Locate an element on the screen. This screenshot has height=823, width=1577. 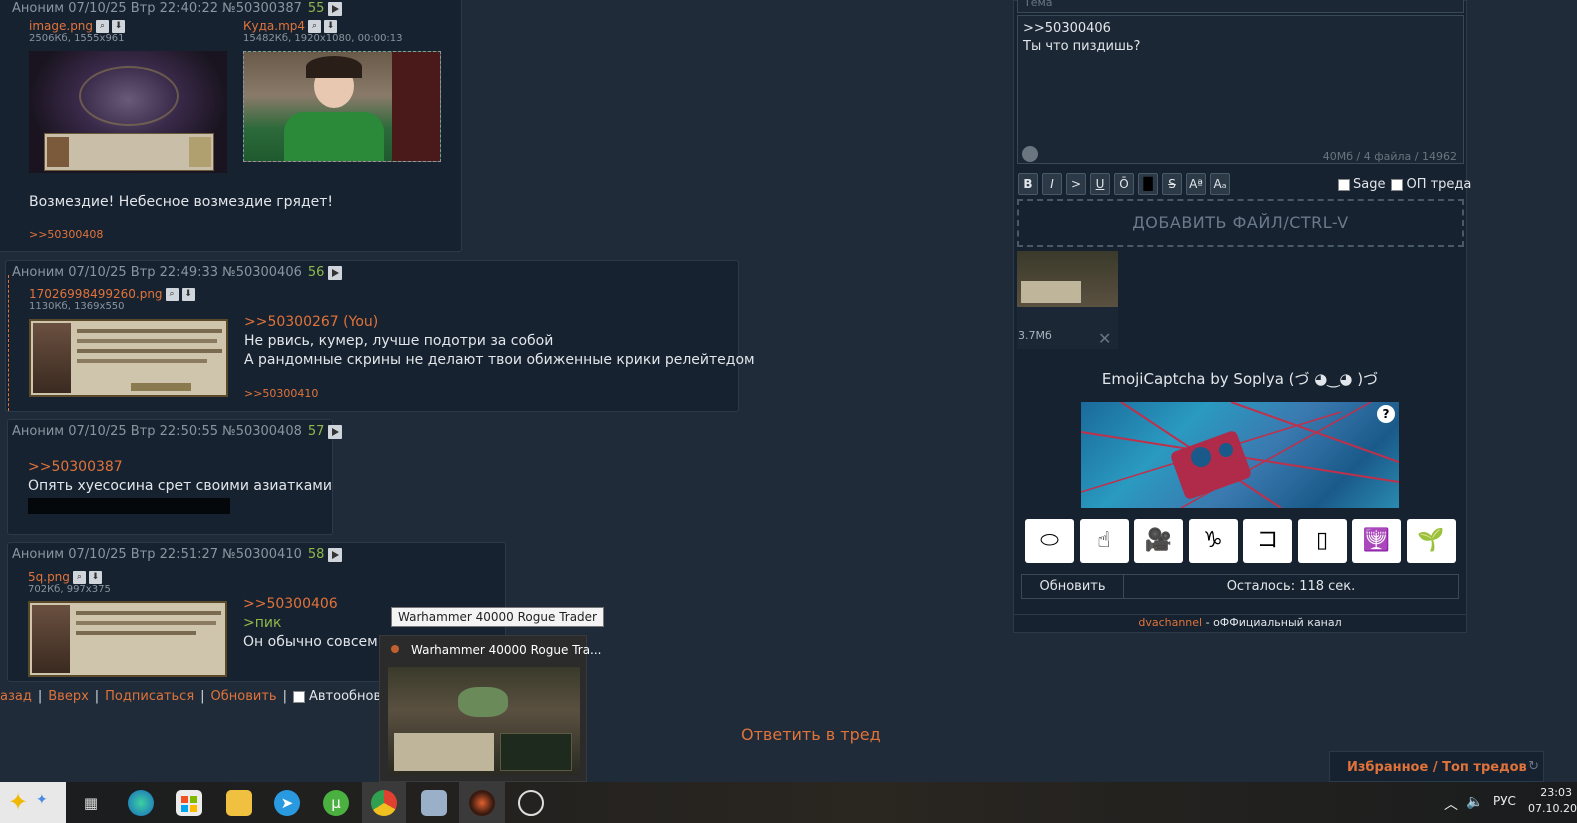
subject-placeholder: Тема is located at coordinates (1038, 4).